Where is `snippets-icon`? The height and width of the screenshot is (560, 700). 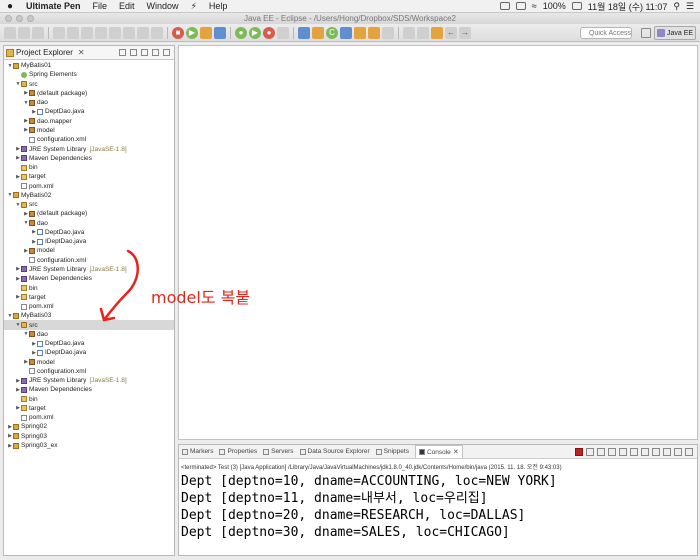 snippets-icon is located at coordinates (378, 451).